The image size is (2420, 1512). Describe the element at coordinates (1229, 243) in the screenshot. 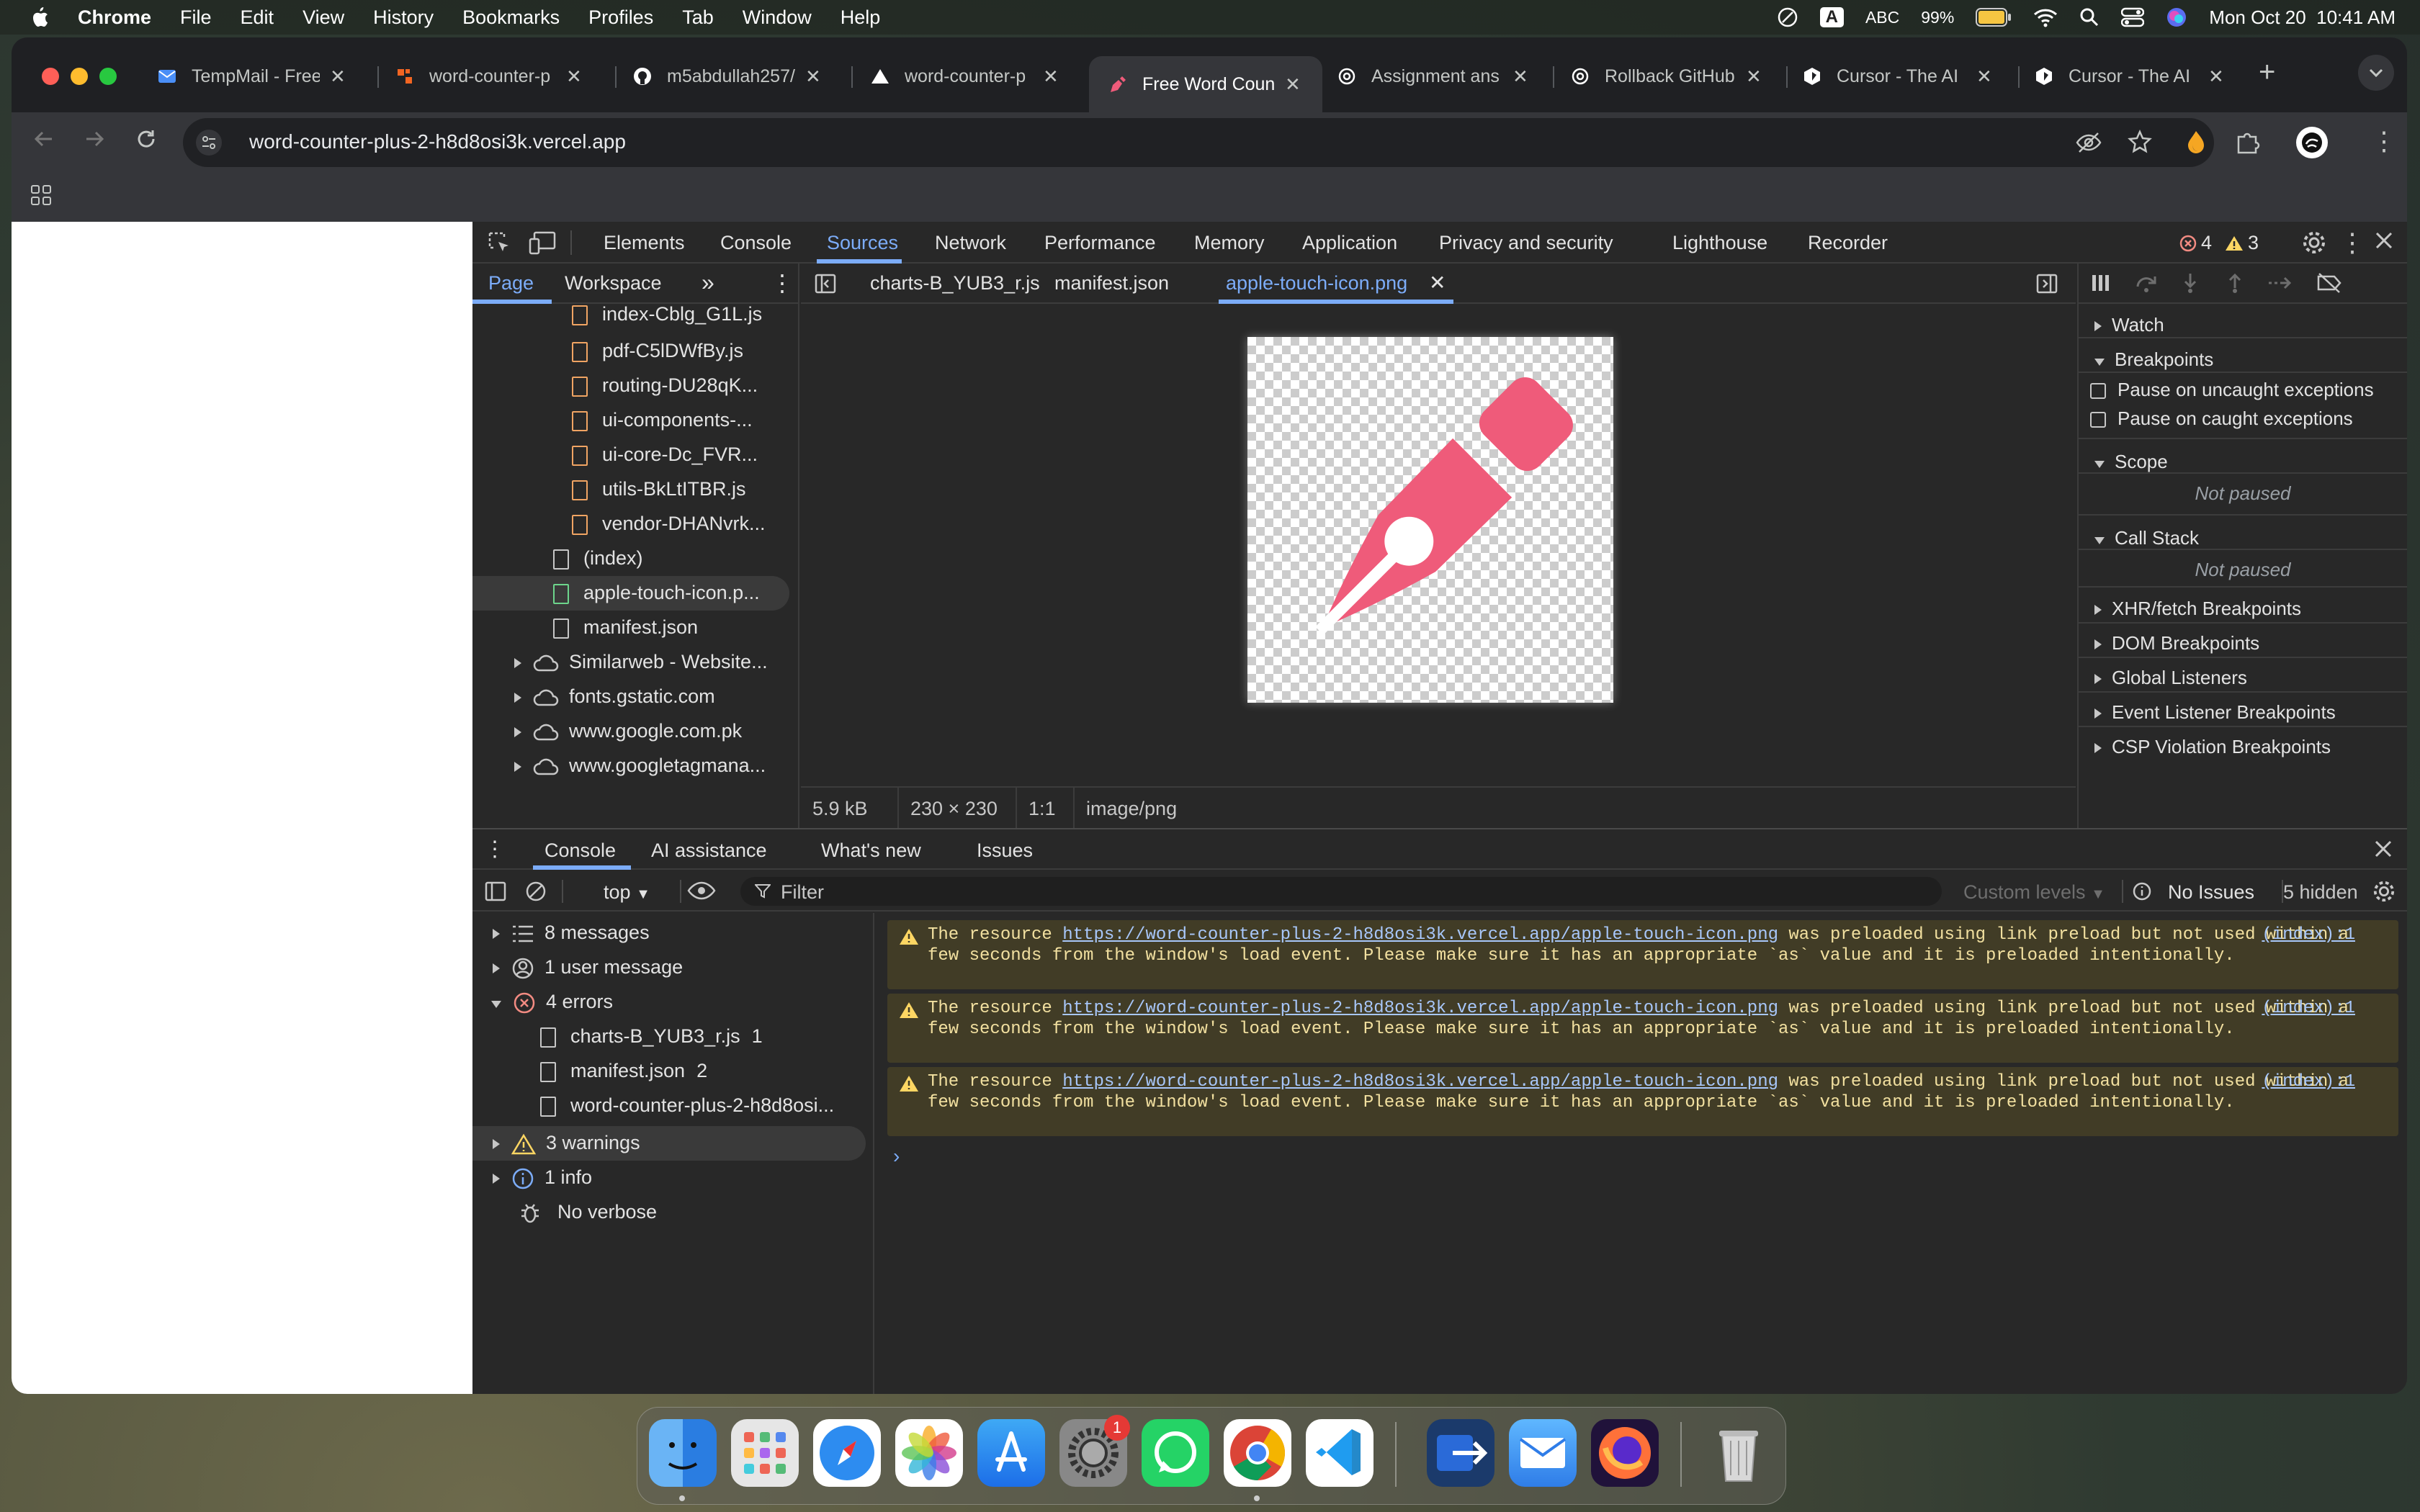

I see `panel-memory: Memory` at that location.